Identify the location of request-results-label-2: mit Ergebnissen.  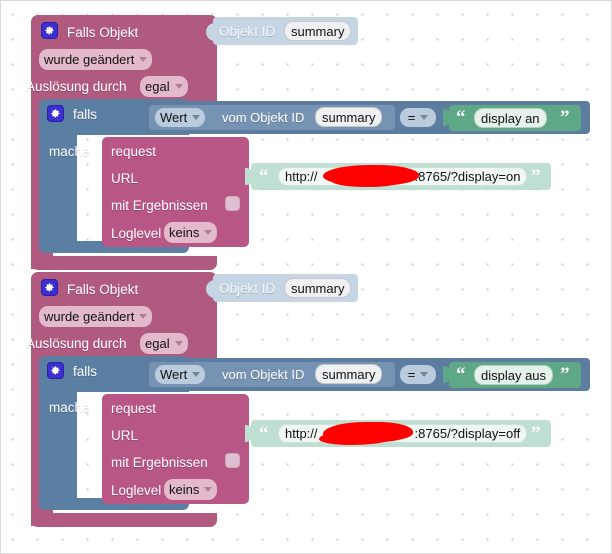
(159, 462).